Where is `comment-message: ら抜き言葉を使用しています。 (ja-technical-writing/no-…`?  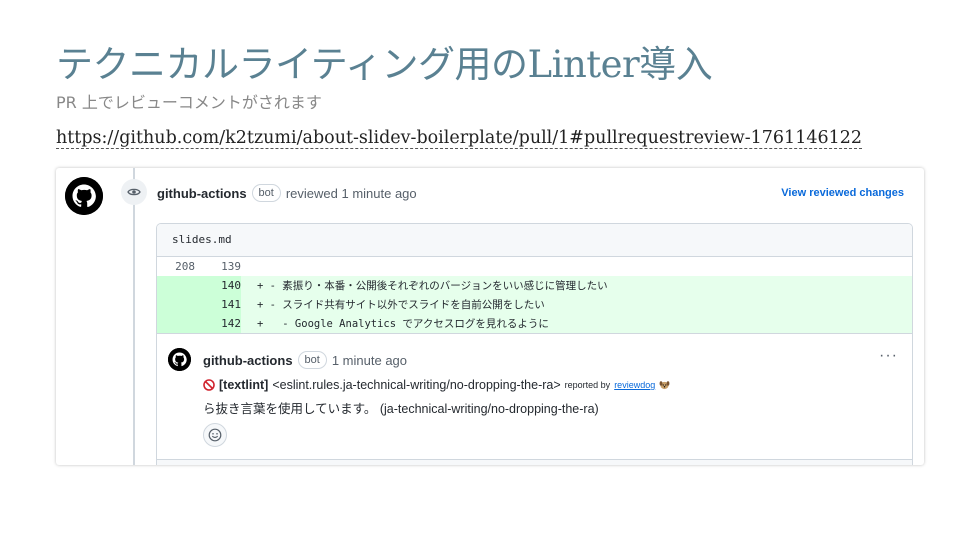
comment-message: ら抜き言葉を使用しています。 (ja-technical-writing/no-… is located at coordinates (401, 409).